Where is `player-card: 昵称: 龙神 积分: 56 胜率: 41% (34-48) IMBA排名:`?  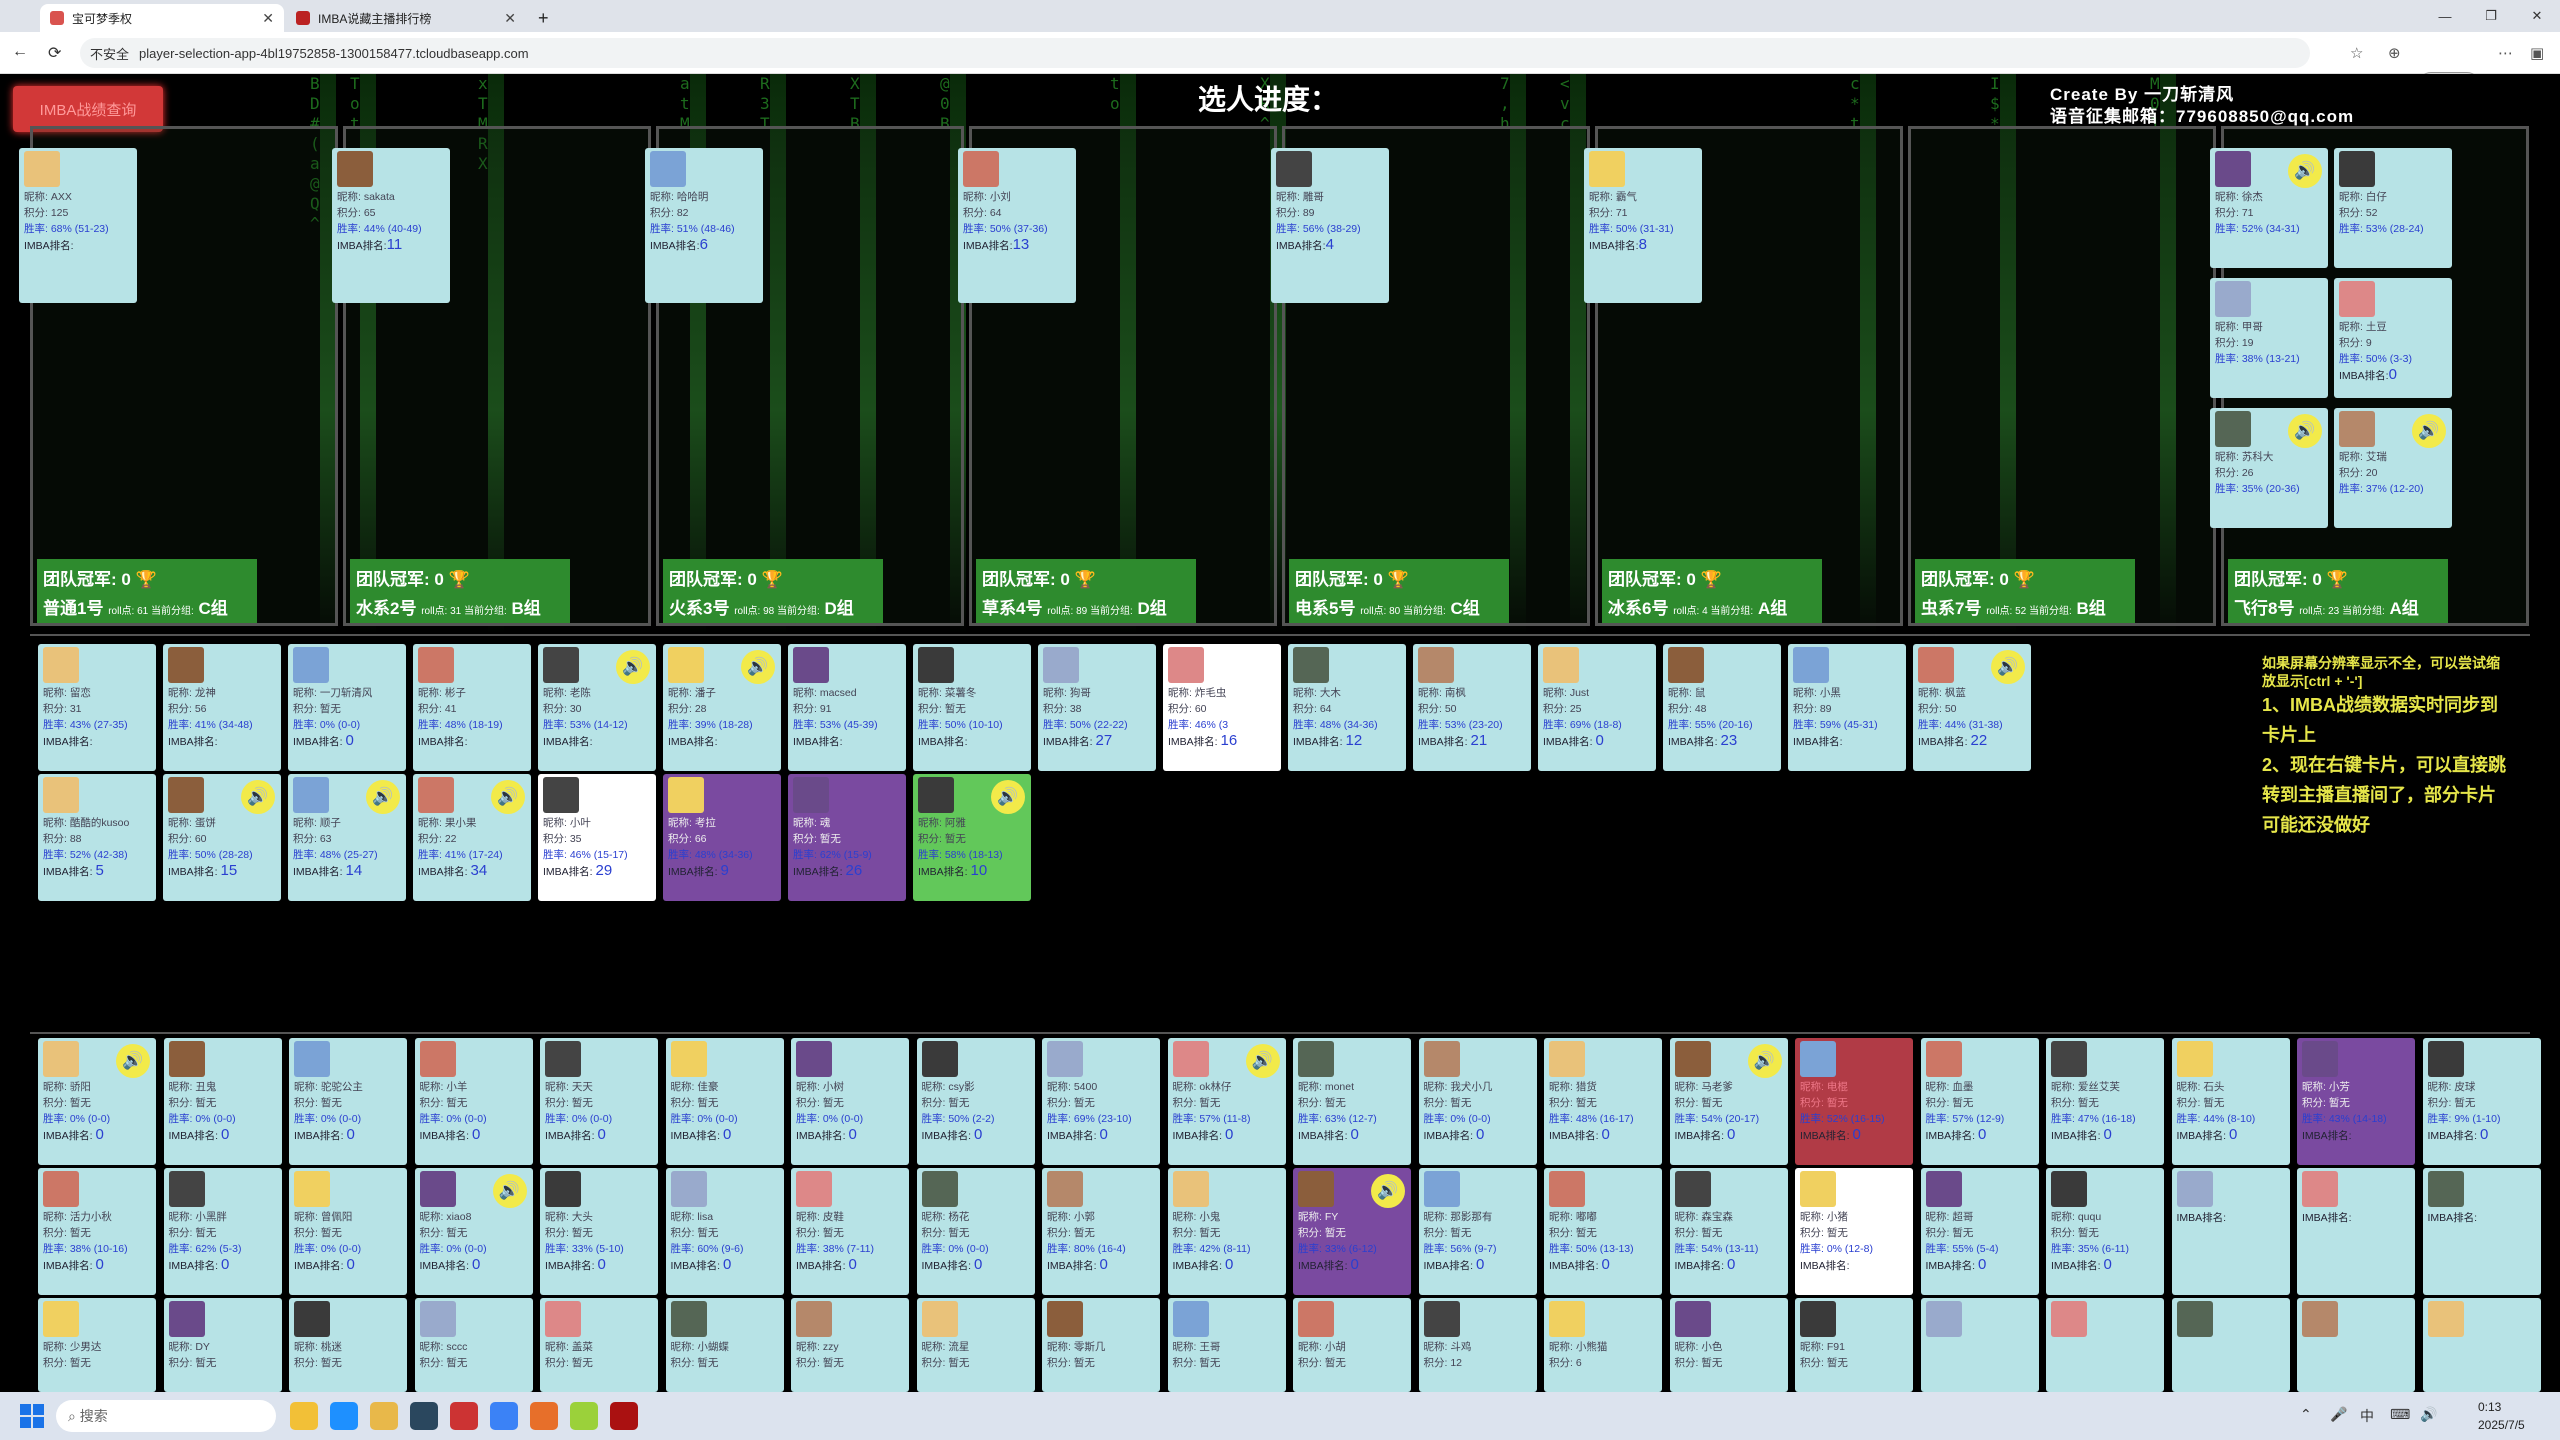
player-card: 昵称: 龙神 积分: 56 胜率: 41% (34-48) IMBA排名: is located at coordinates (222, 707).